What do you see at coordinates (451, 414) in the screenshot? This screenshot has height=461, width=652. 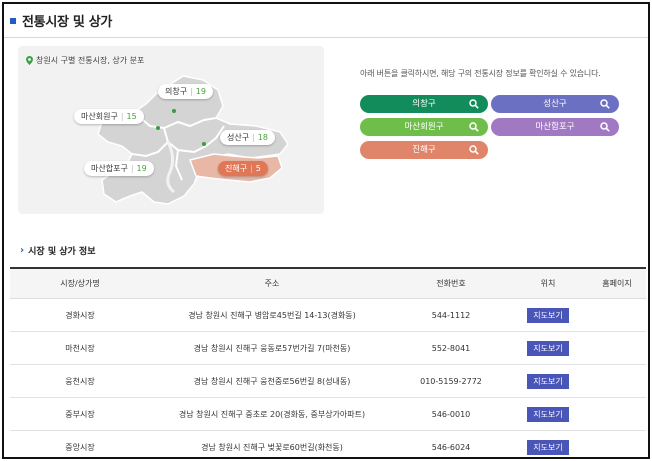 I see `market-phone: 546-0010` at bounding box center [451, 414].